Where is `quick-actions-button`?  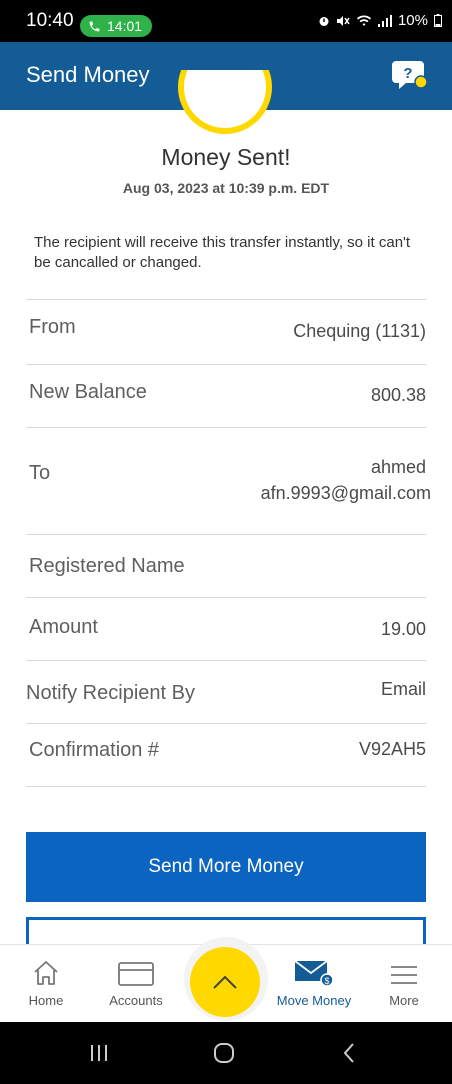 quick-actions-button is located at coordinates (225, 982).